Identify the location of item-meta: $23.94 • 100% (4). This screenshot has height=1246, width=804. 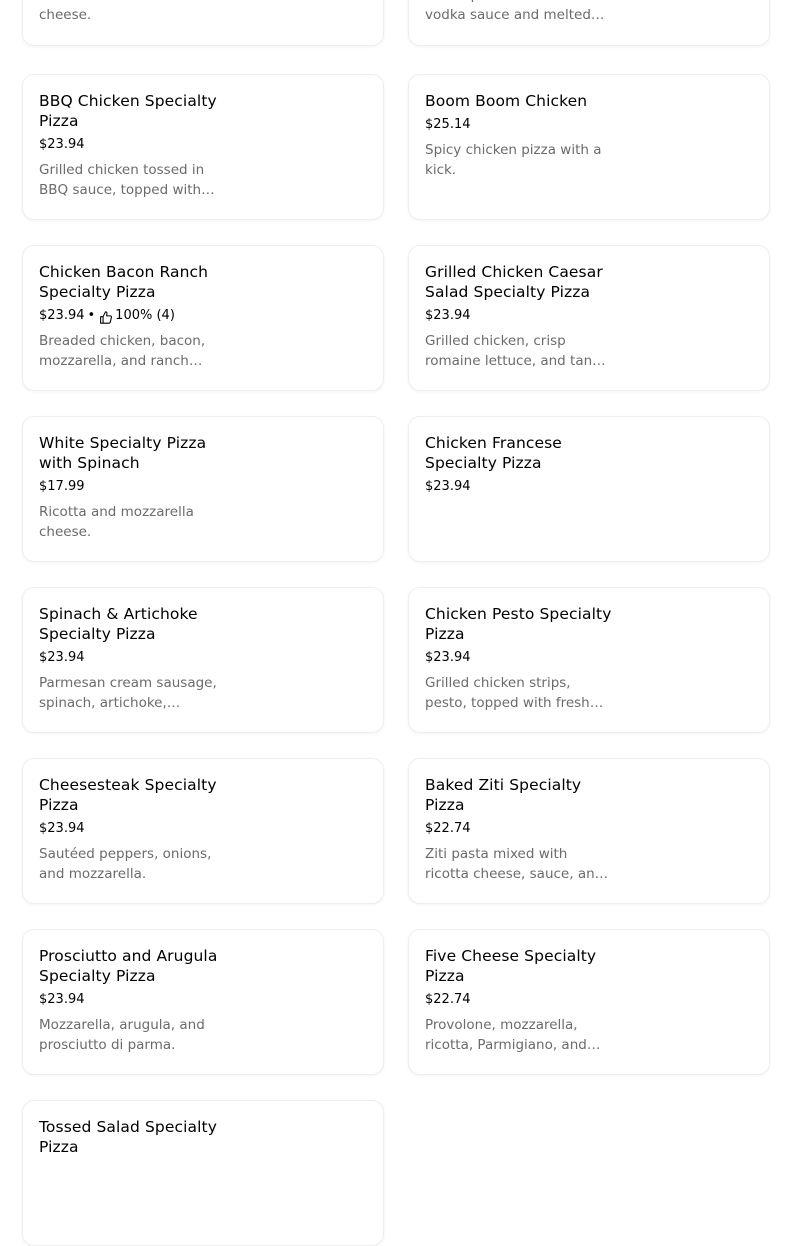
(133, 316).